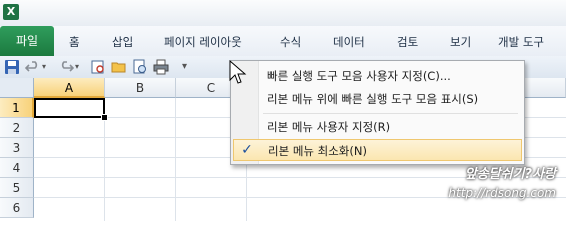 This screenshot has height=240, width=566. Describe the element at coordinates (203, 42) in the screenshot. I see `tab-page-layout: 페이지 레이아웃` at that location.